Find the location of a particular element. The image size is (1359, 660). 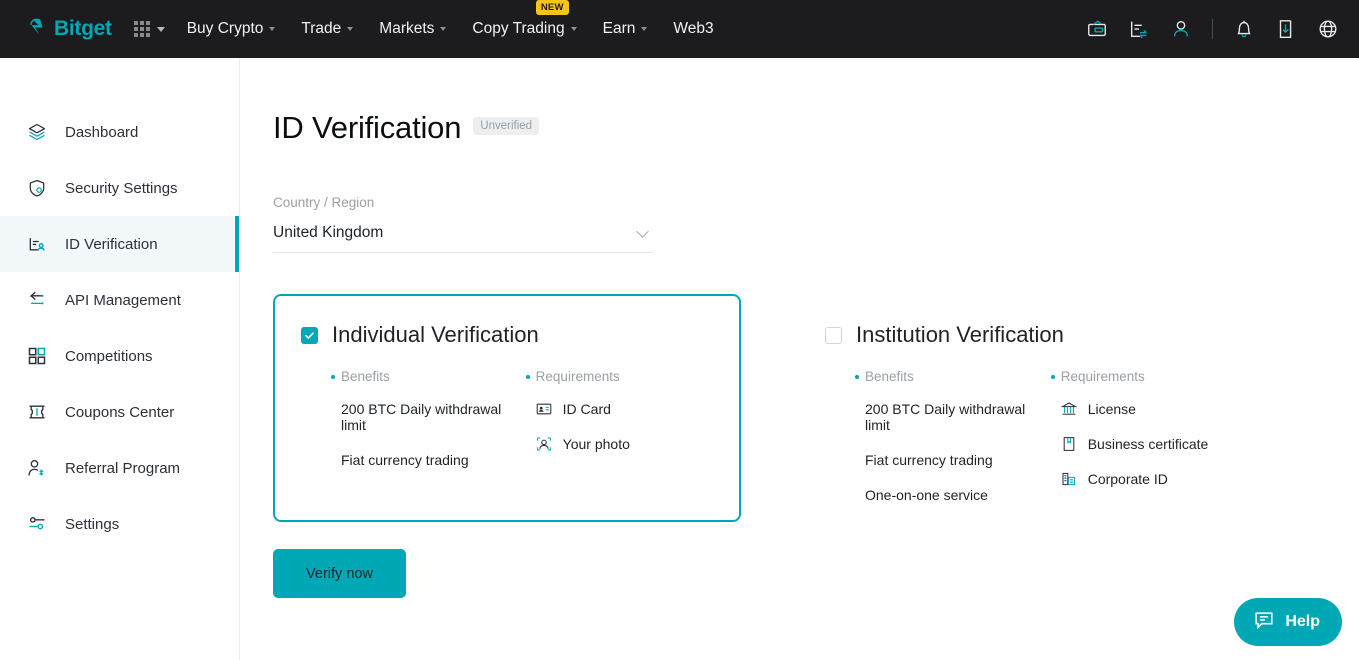

sidebar-item-settings: Settings is located at coordinates (119, 524).